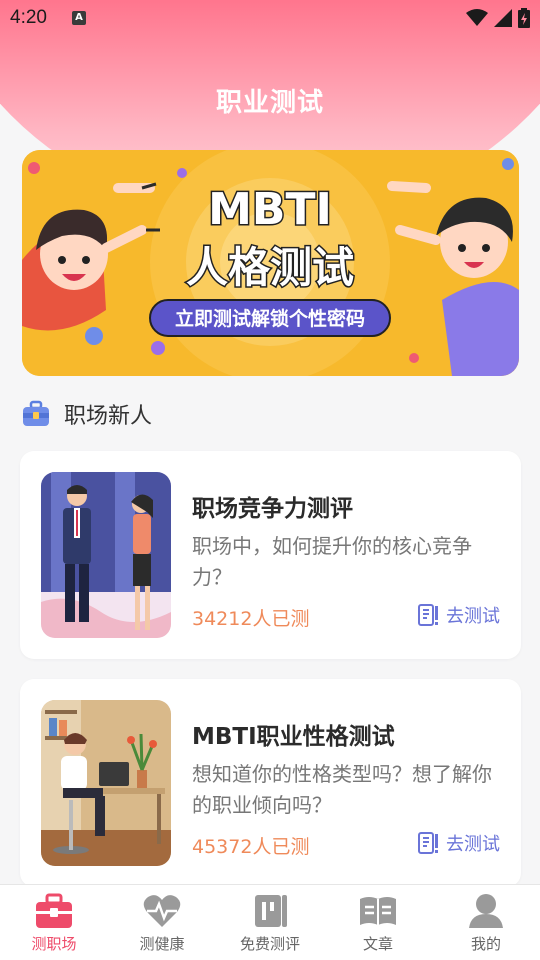 Image resolution: width=540 pixels, height=960 pixels. I want to click on card-description: 职场中，如何提升你的核心竞争力？, so click(332, 561).